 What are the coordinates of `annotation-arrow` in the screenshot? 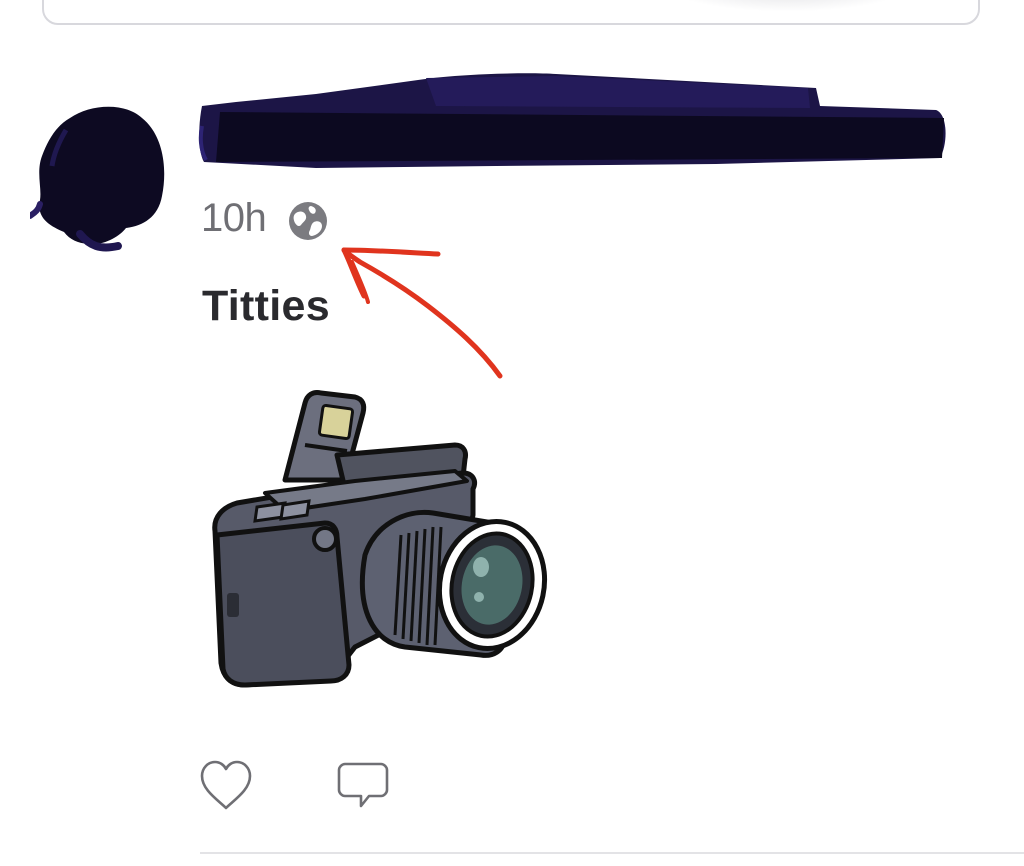 It's located at (422, 313).